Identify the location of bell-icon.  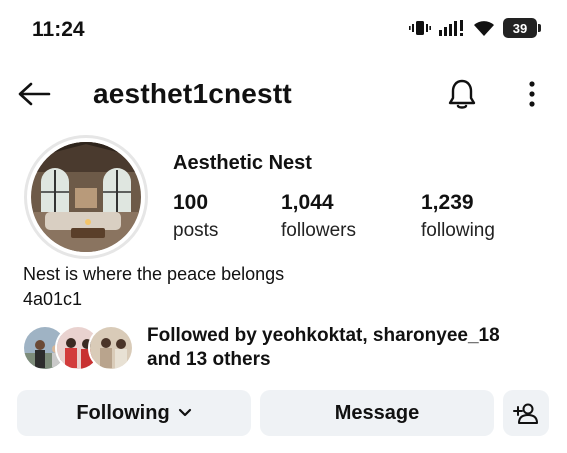
(462, 94).